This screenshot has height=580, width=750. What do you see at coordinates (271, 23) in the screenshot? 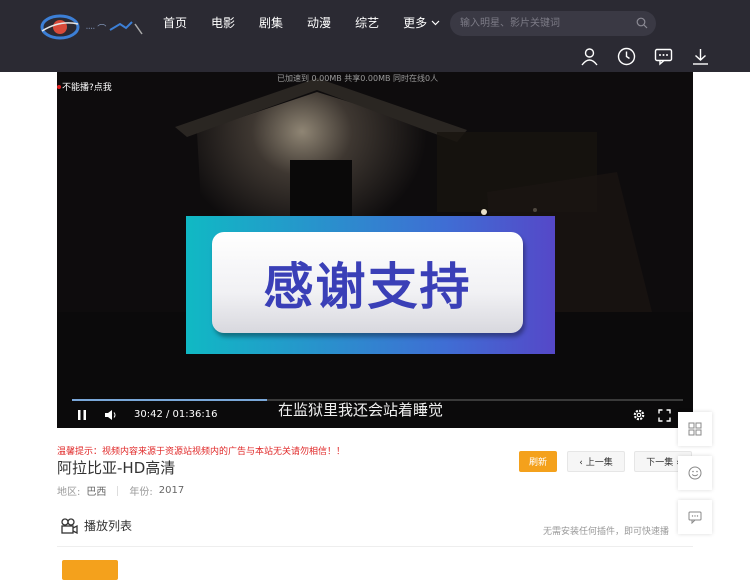
I see `nav-item-series: 剧集` at bounding box center [271, 23].